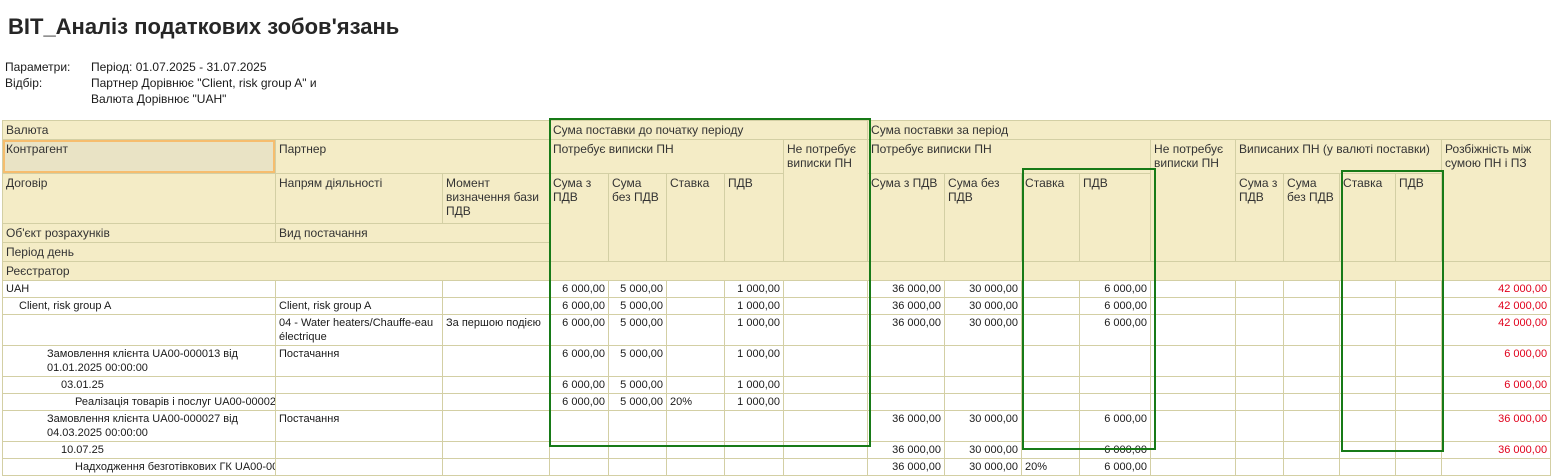  What do you see at coordinates (1115, 217) in the screenshot?
I see `header-period-vat: ПДВ` at bounding box center [1115, 217].